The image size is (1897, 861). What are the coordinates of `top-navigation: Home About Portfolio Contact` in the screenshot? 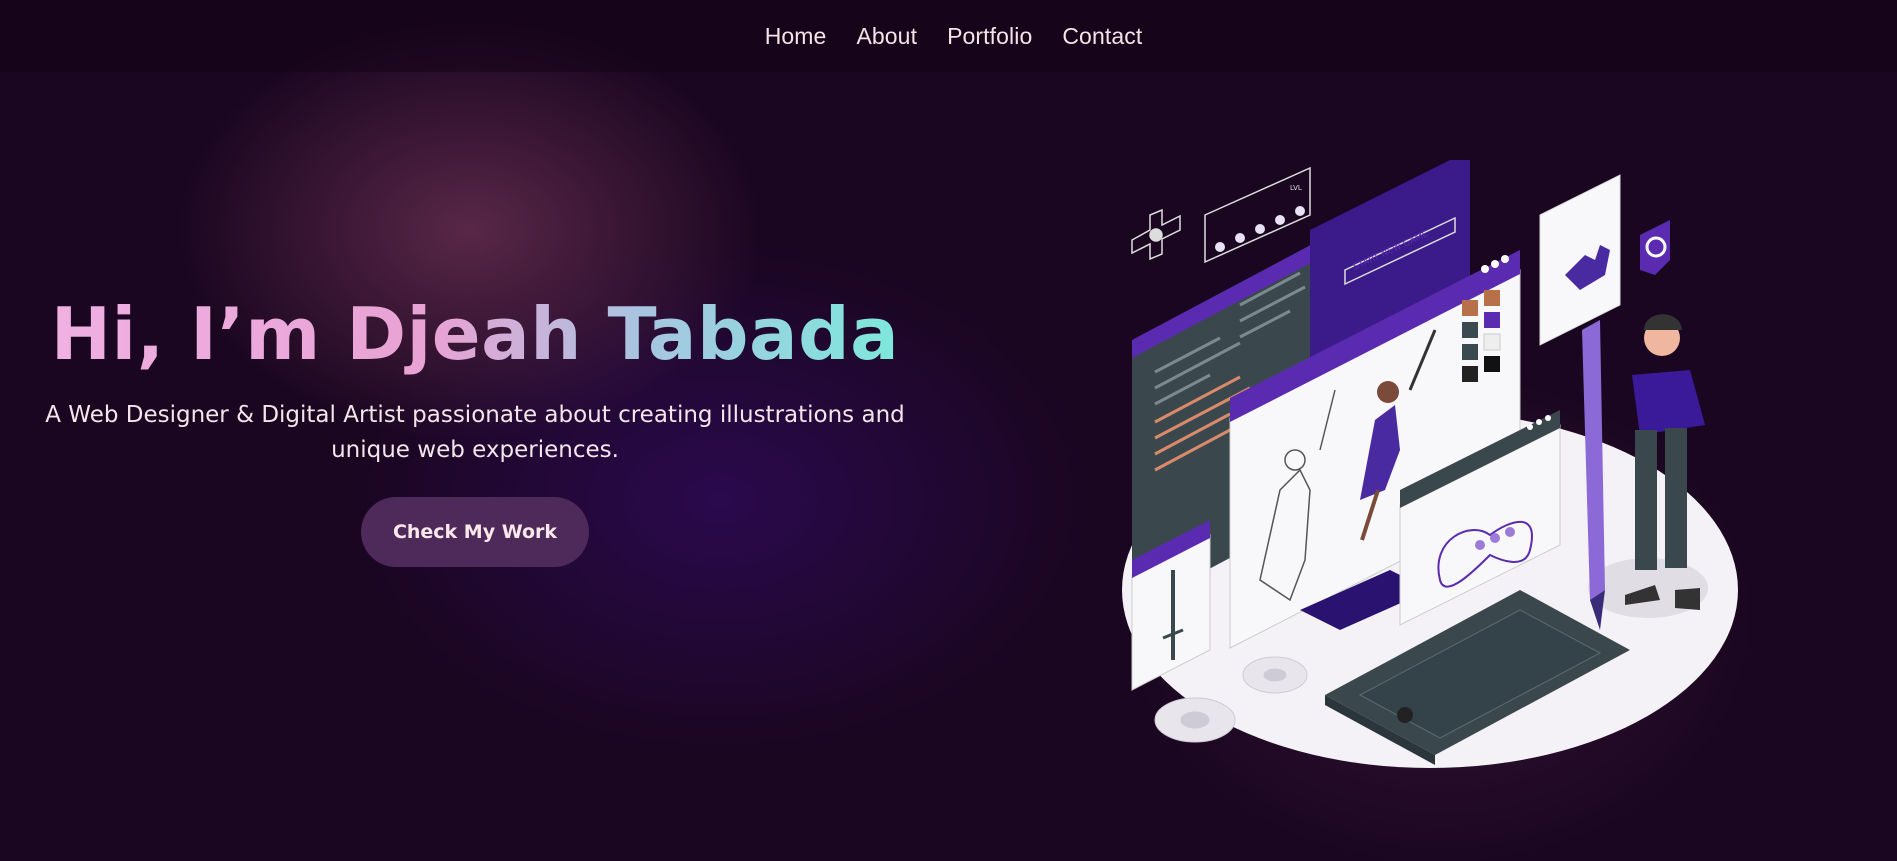 It's located at (948, 36).